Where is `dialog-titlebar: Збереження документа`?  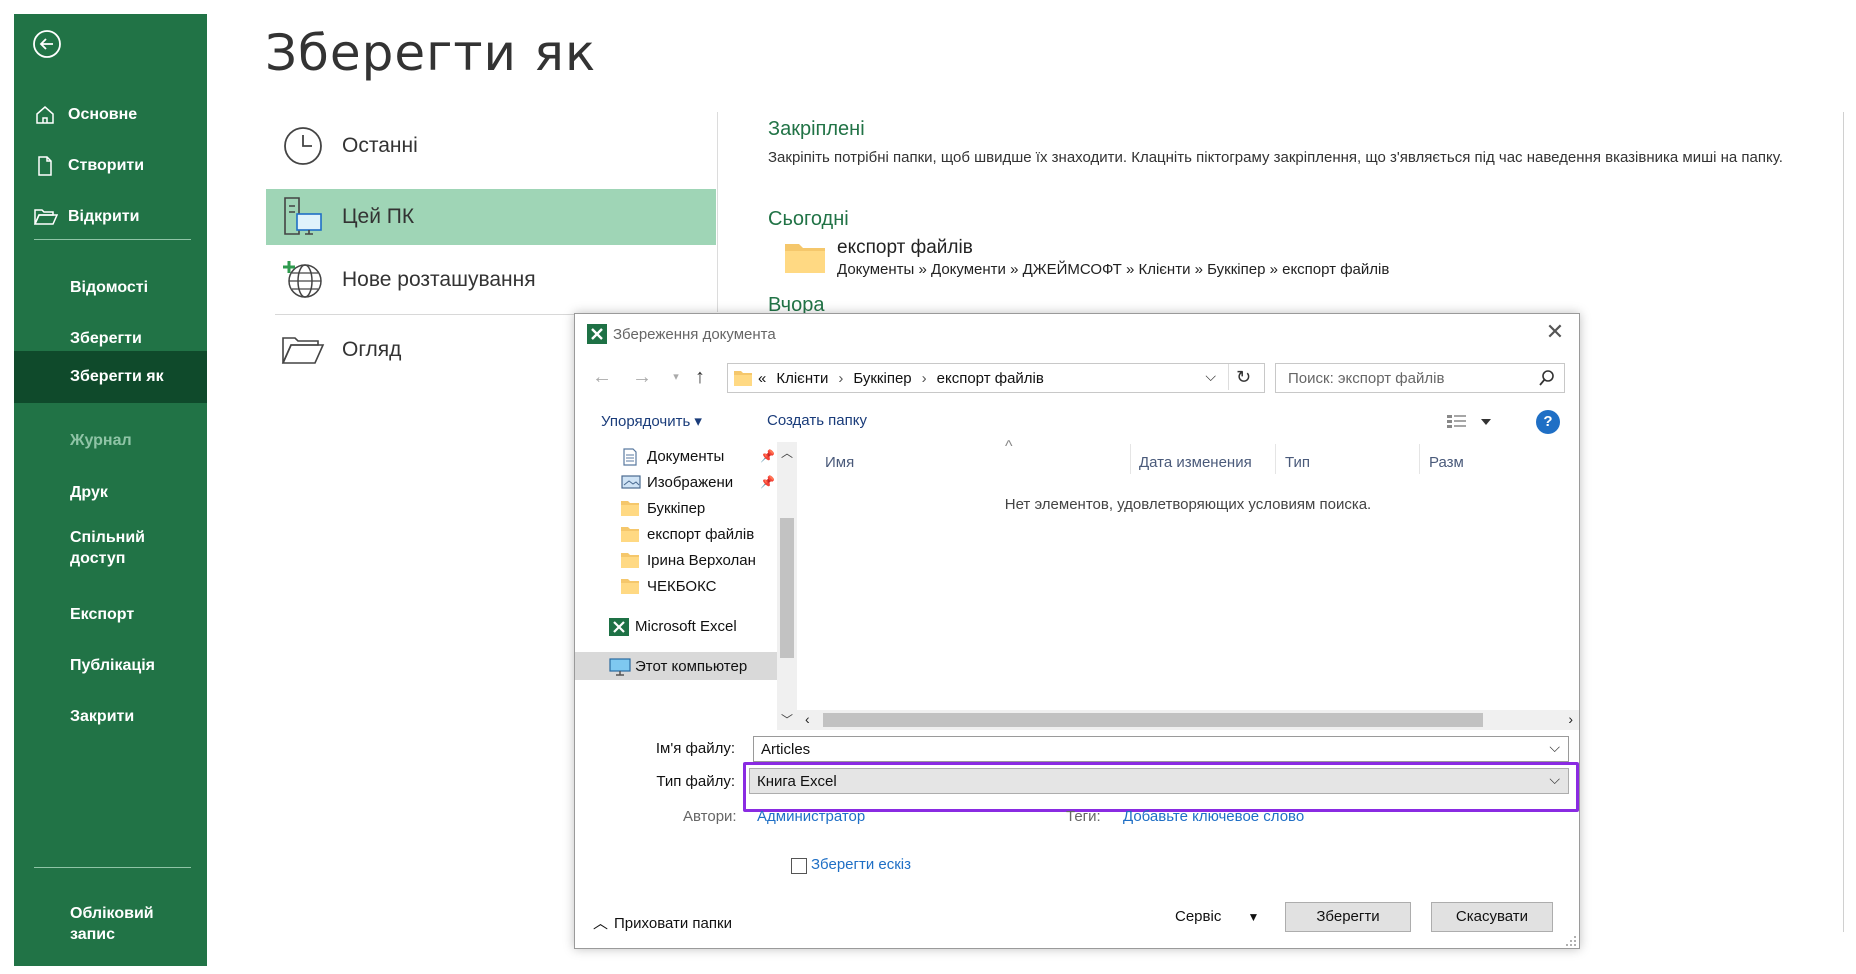
dialog-titlebar: Збереження документа is located at coordinates (681, 334).